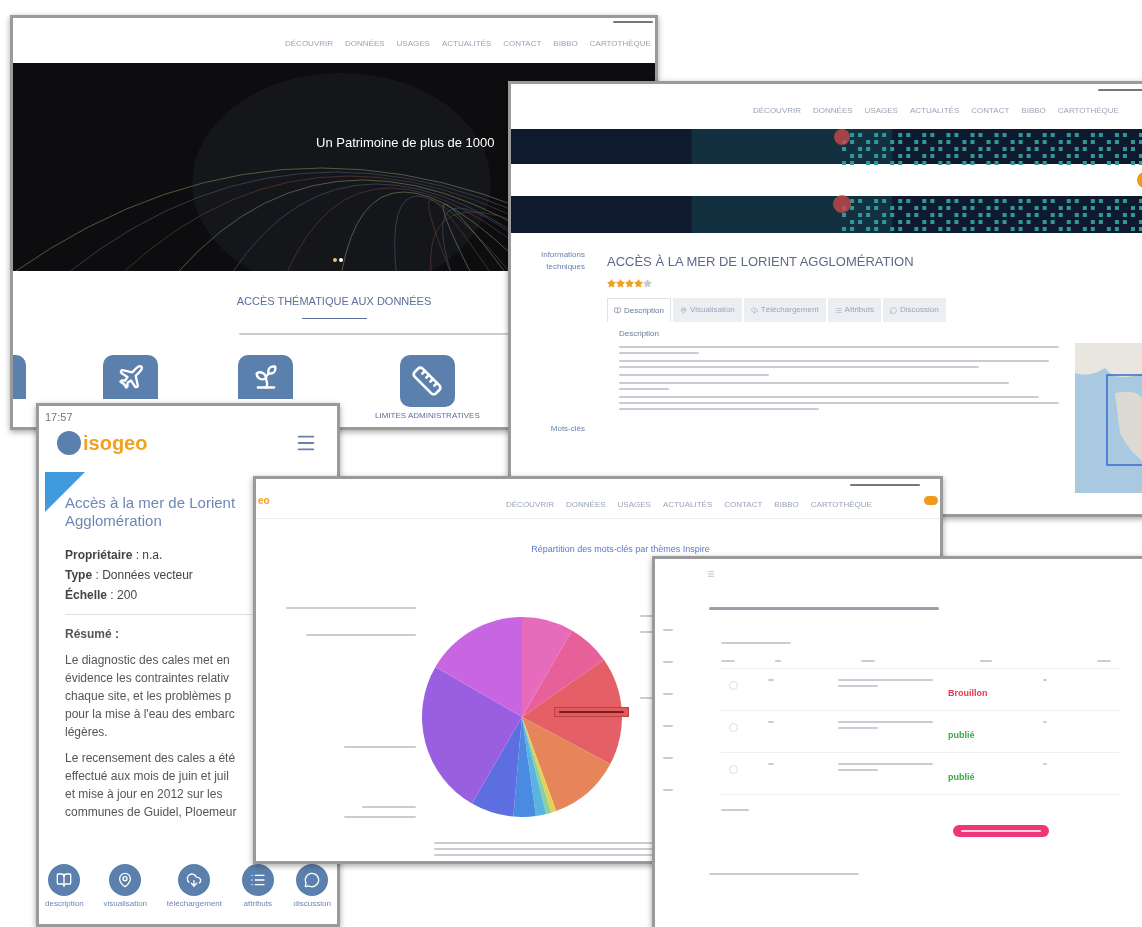 Image resolution: width=1142 pixels, height=927 pixels. What do you see at coordinates (114, 555) in the screenshot?
I see `field-line: Propriétaire : n.a.` at bounding box center [114, 555].